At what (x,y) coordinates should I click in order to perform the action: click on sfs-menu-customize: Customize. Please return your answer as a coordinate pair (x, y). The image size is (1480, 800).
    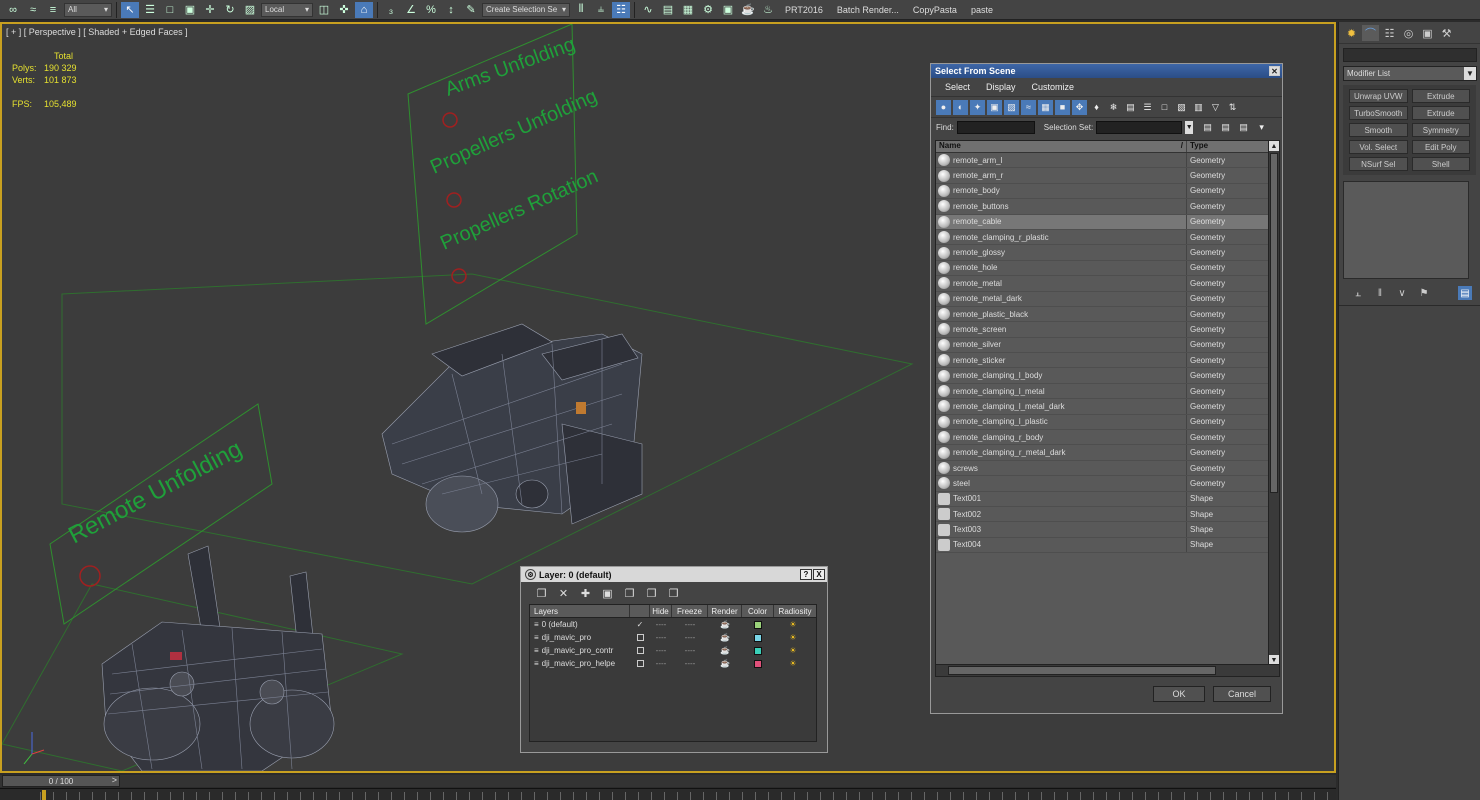
    Looking at the image, I should click on (1053, 87).